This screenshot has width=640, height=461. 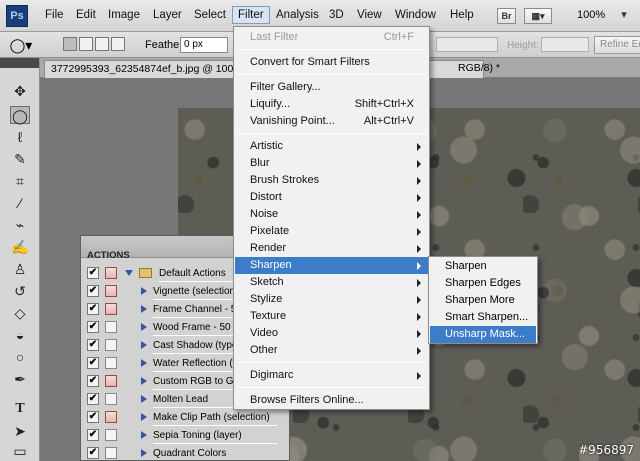 I want to click on menu-video: Video, so click(x=332, y=333).